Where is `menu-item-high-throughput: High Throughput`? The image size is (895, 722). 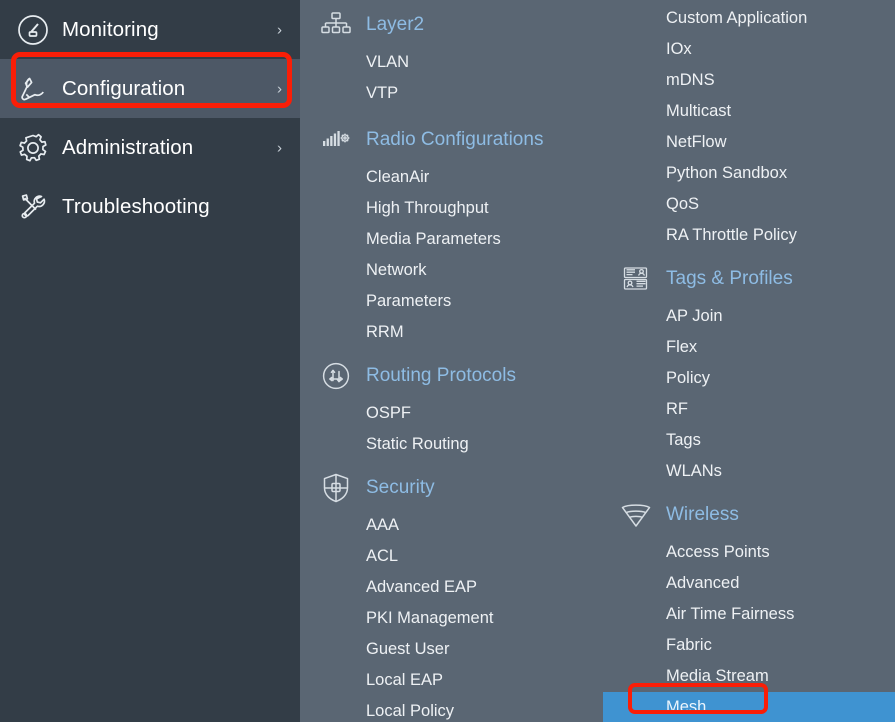
menu-item-high-throughput: High Throughput is located at coordinates (450, 208).